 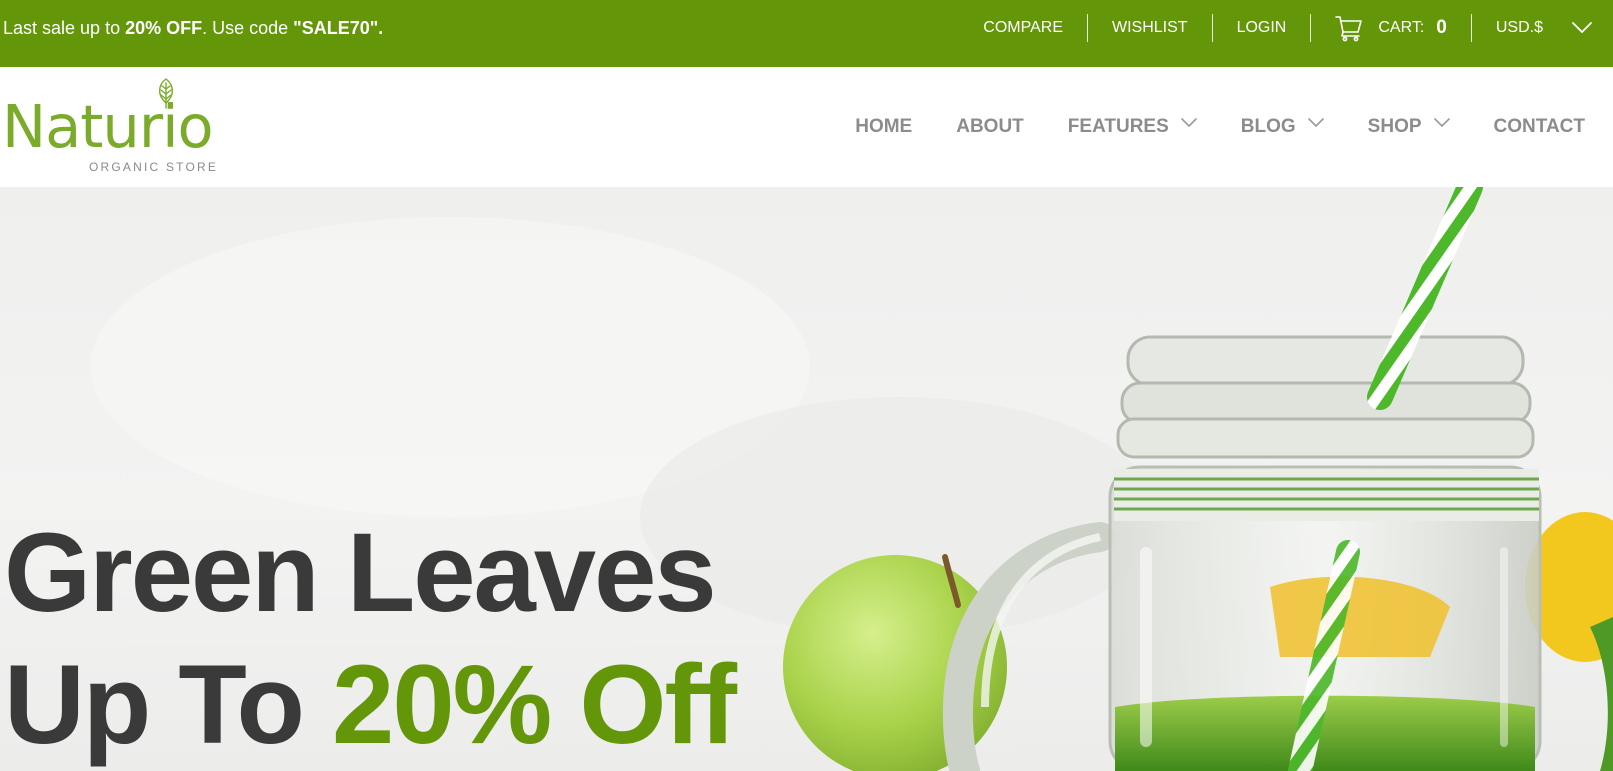 I want to click on nav-item-blog: BLOG, so click(x=1282, y=127).